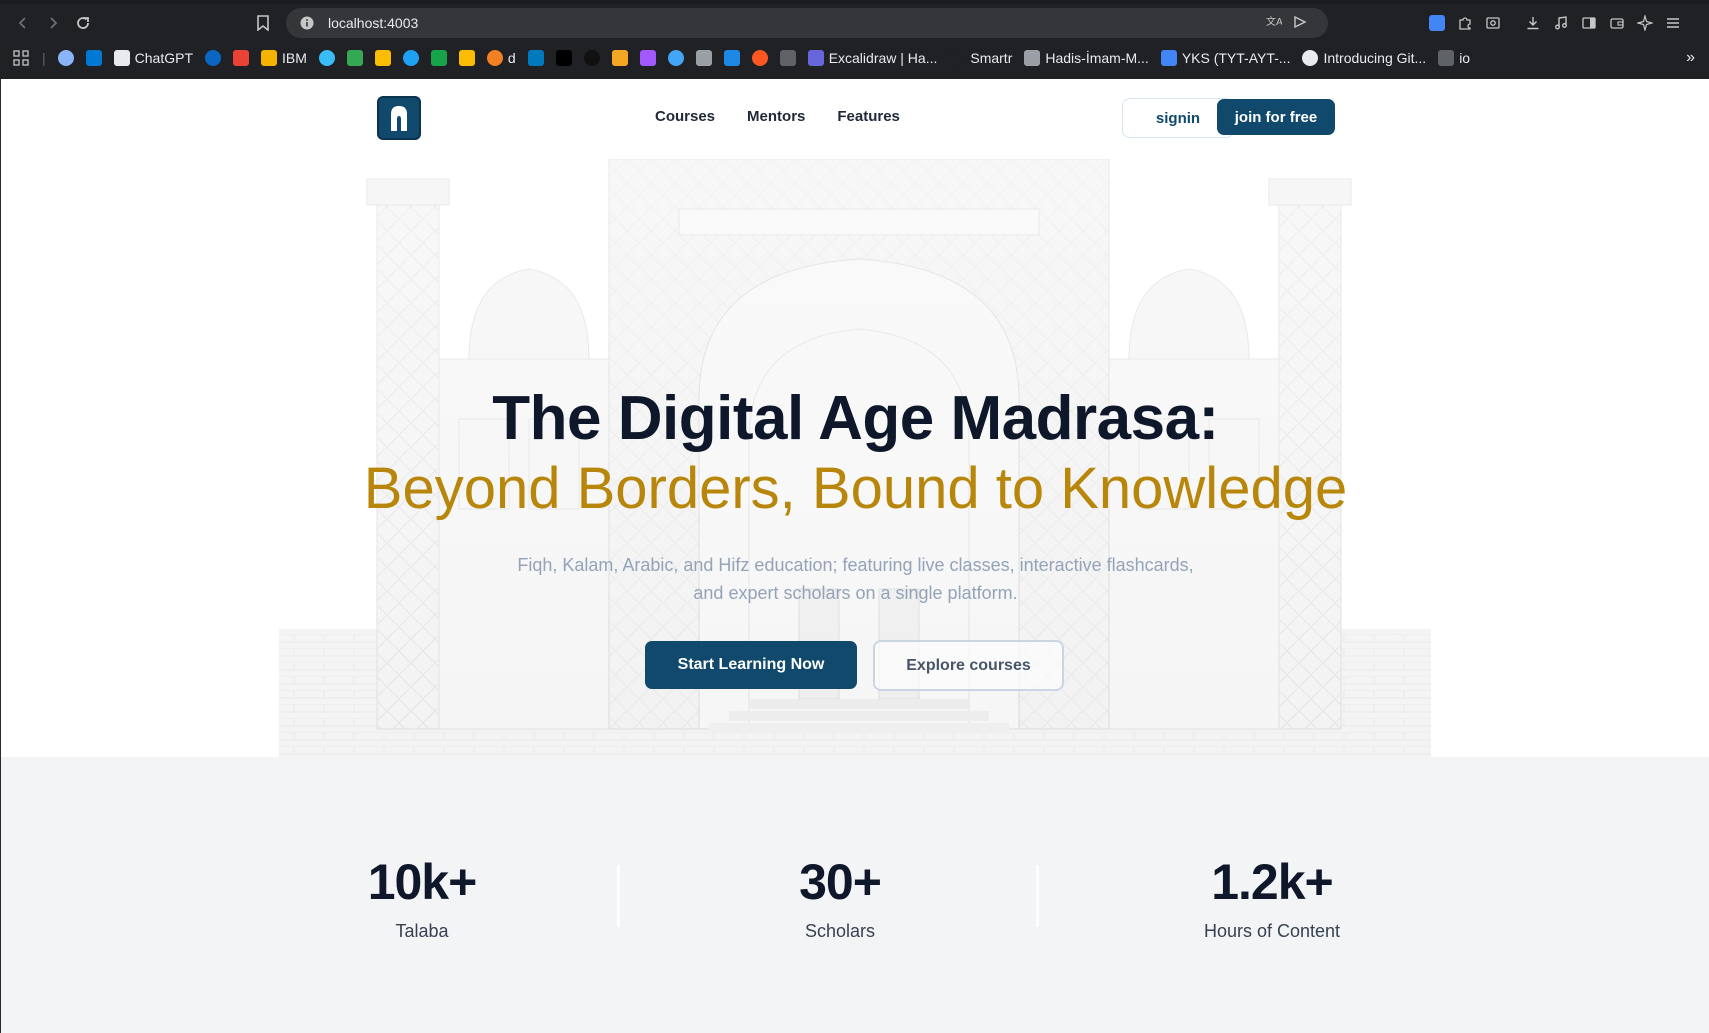 This screenshot has width=1709, height=1033. What do you see at coordinates (23, 23) in the screenshot?
I see `back-icon` at bounding box center [23, 23].